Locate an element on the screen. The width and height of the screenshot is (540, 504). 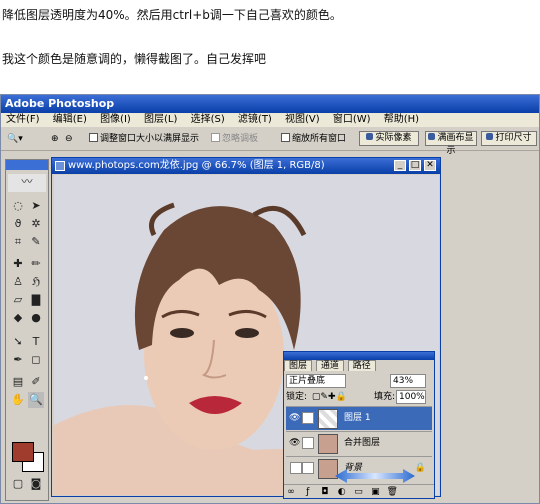
opacity-field: 43% is located at coordinates (408, 381).